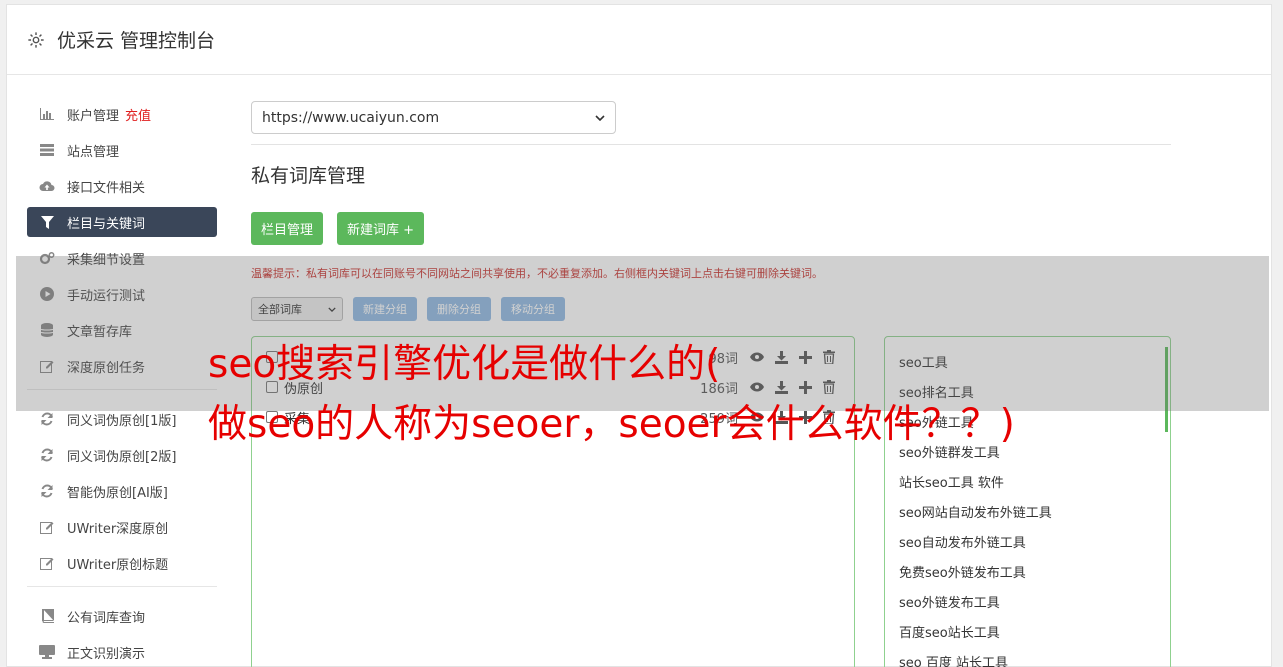  What do you see at coordinates (351, 117) in the screenshot?
I see `site-select-value: https://www.ucaiyun.com` at bounding box center [351, 117].